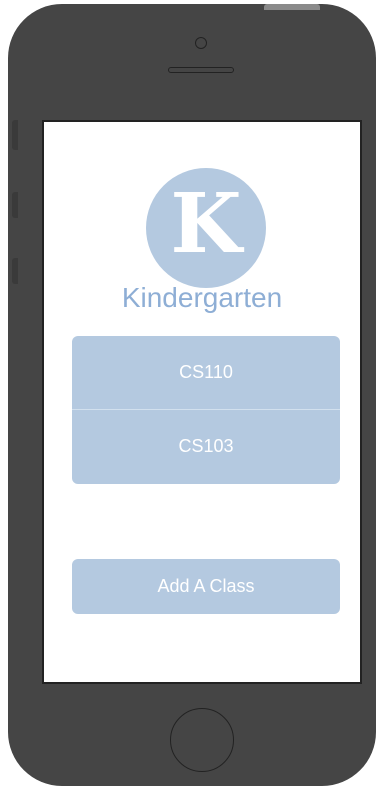 This screenshot has width=376, height=790. Describe the element at coordinates (201, 43) in the screenshot. I see `camera-icon` at that location.